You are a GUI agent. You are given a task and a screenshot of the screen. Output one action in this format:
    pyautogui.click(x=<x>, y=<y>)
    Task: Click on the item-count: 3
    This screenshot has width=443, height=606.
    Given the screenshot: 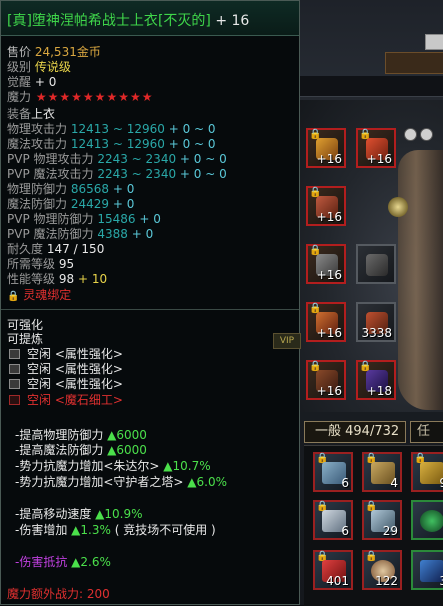 What is the action you would take?
    pyautogui.click(x=441, y=581)
    